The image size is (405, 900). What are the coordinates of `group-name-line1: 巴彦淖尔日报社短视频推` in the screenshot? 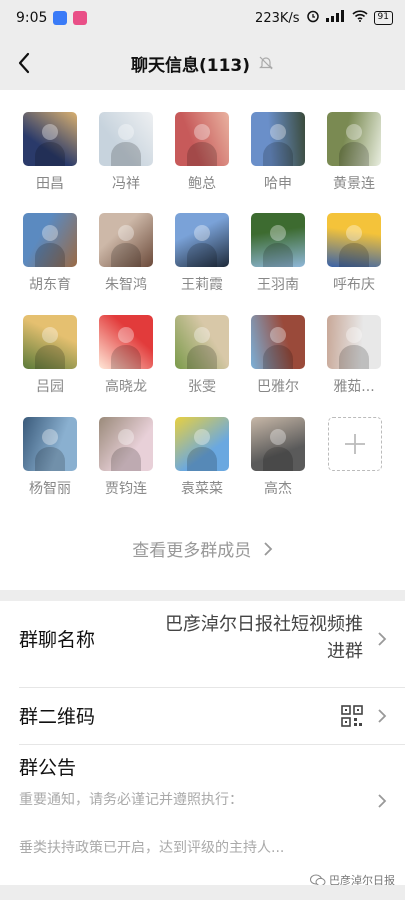 It's located at (264, 624).